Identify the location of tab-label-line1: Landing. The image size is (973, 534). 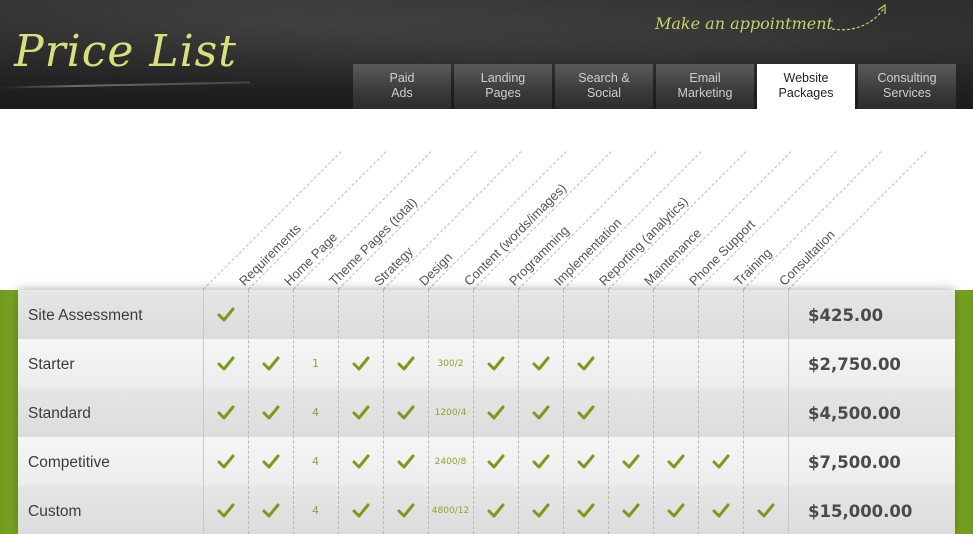
(503, 78).